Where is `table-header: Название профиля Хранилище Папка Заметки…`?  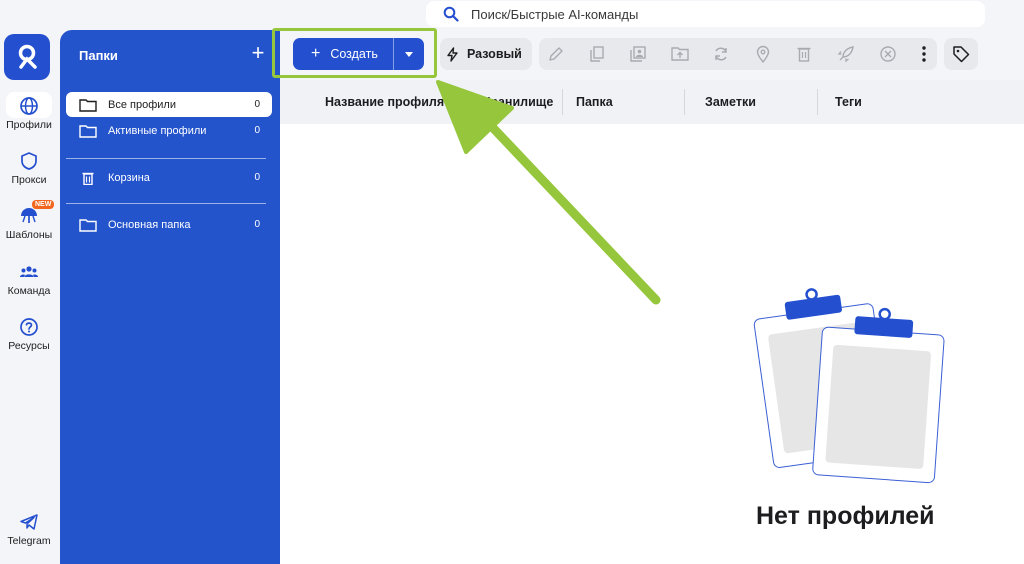
table-header: Название профиля Хранилище Папка Заметки… is located at coordinates (652, 102).